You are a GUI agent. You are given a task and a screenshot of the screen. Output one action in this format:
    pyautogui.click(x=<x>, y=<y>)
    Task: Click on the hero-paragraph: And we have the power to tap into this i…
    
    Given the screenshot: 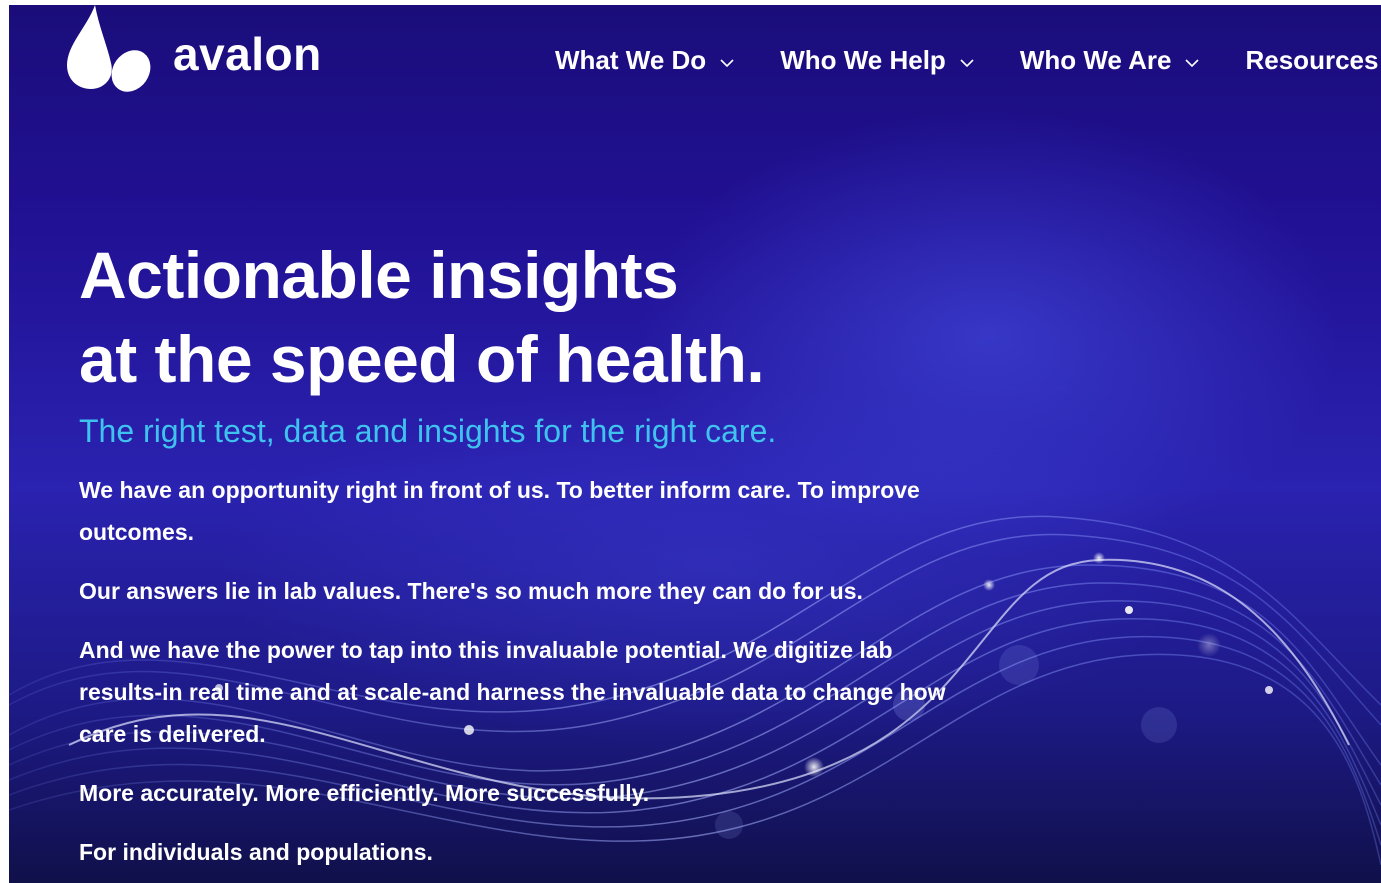 What is the action you would take?
    pyautogui.click(x=512, y=692)
    